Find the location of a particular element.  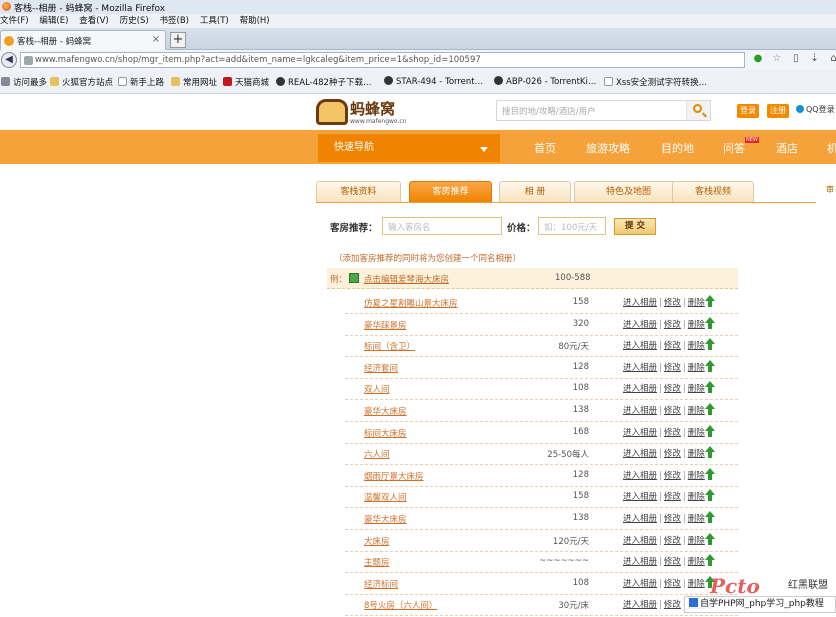

bookmark-item: 天猫商城 is located at coordinates (246, 82).